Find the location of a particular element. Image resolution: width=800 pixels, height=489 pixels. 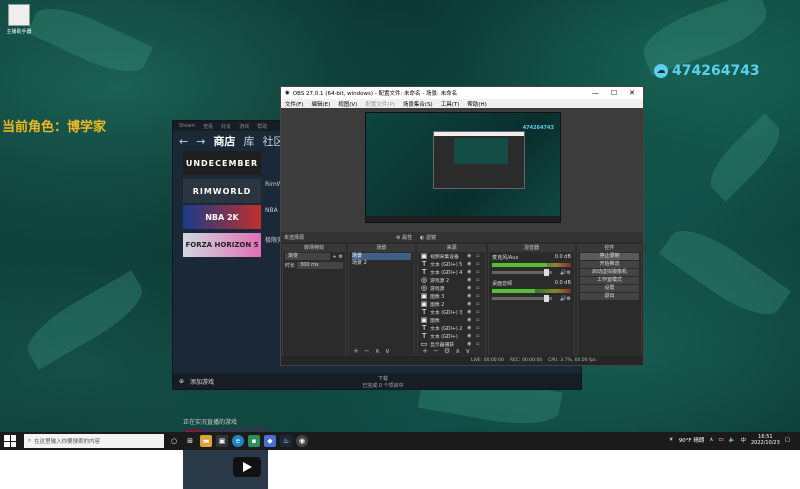

steam-menu-item: Steam is located at coordinates (187, 126).